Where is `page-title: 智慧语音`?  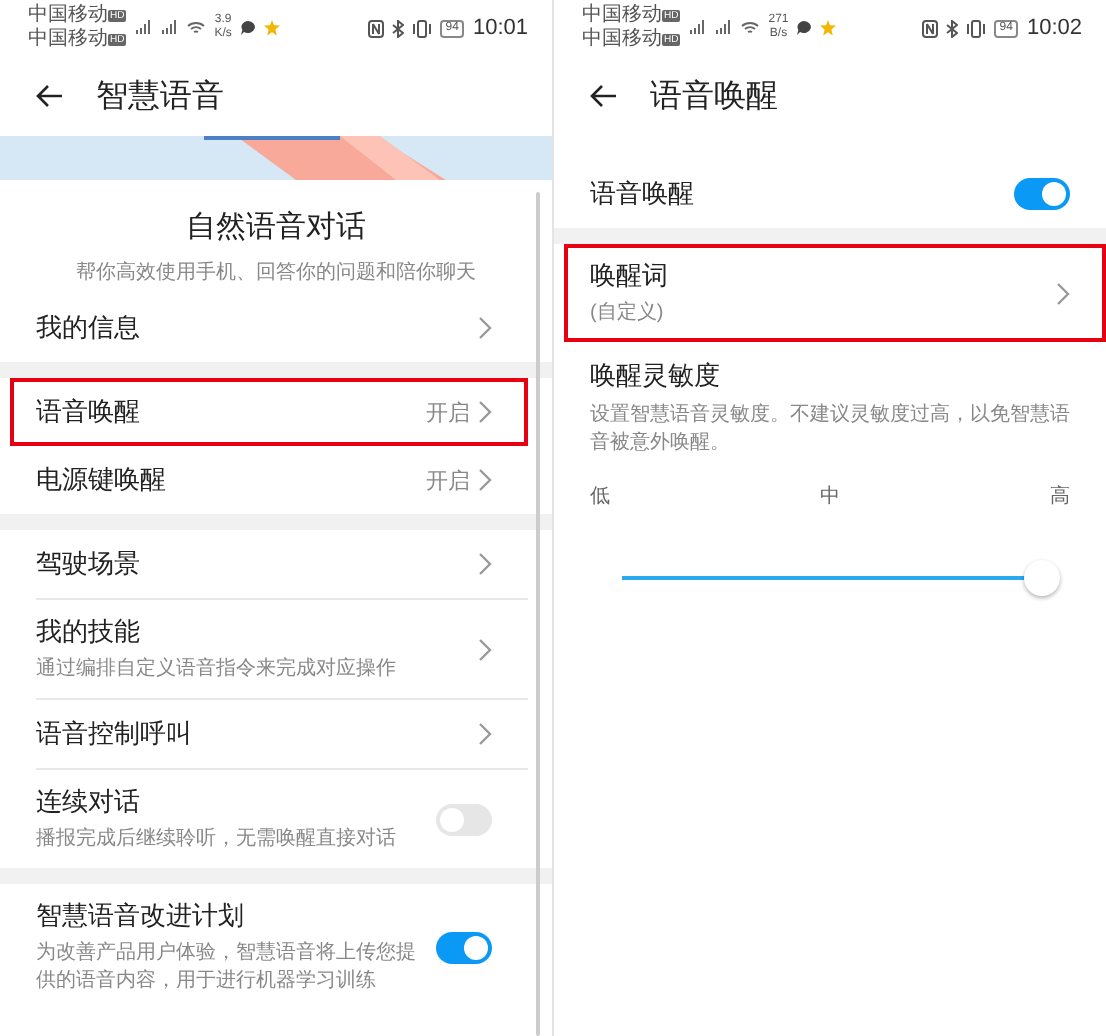
page-title: 智慧语音 is located at coordinates (160, 97).